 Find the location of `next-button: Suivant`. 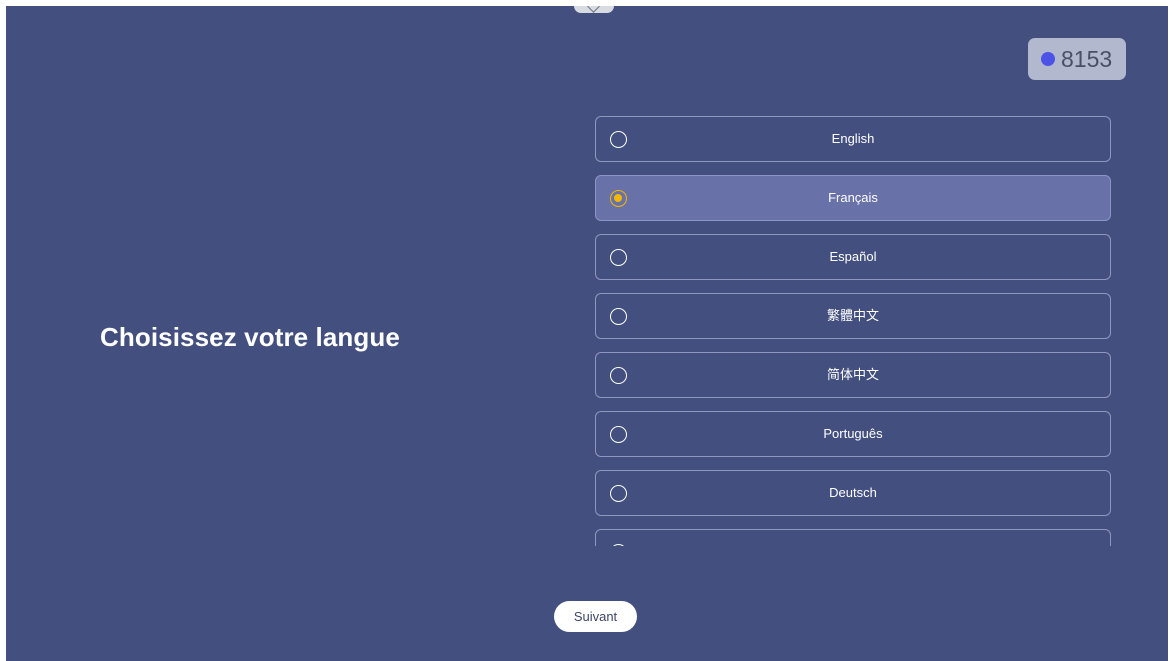

next-button: Suivant is located at coordinates (595, 616).